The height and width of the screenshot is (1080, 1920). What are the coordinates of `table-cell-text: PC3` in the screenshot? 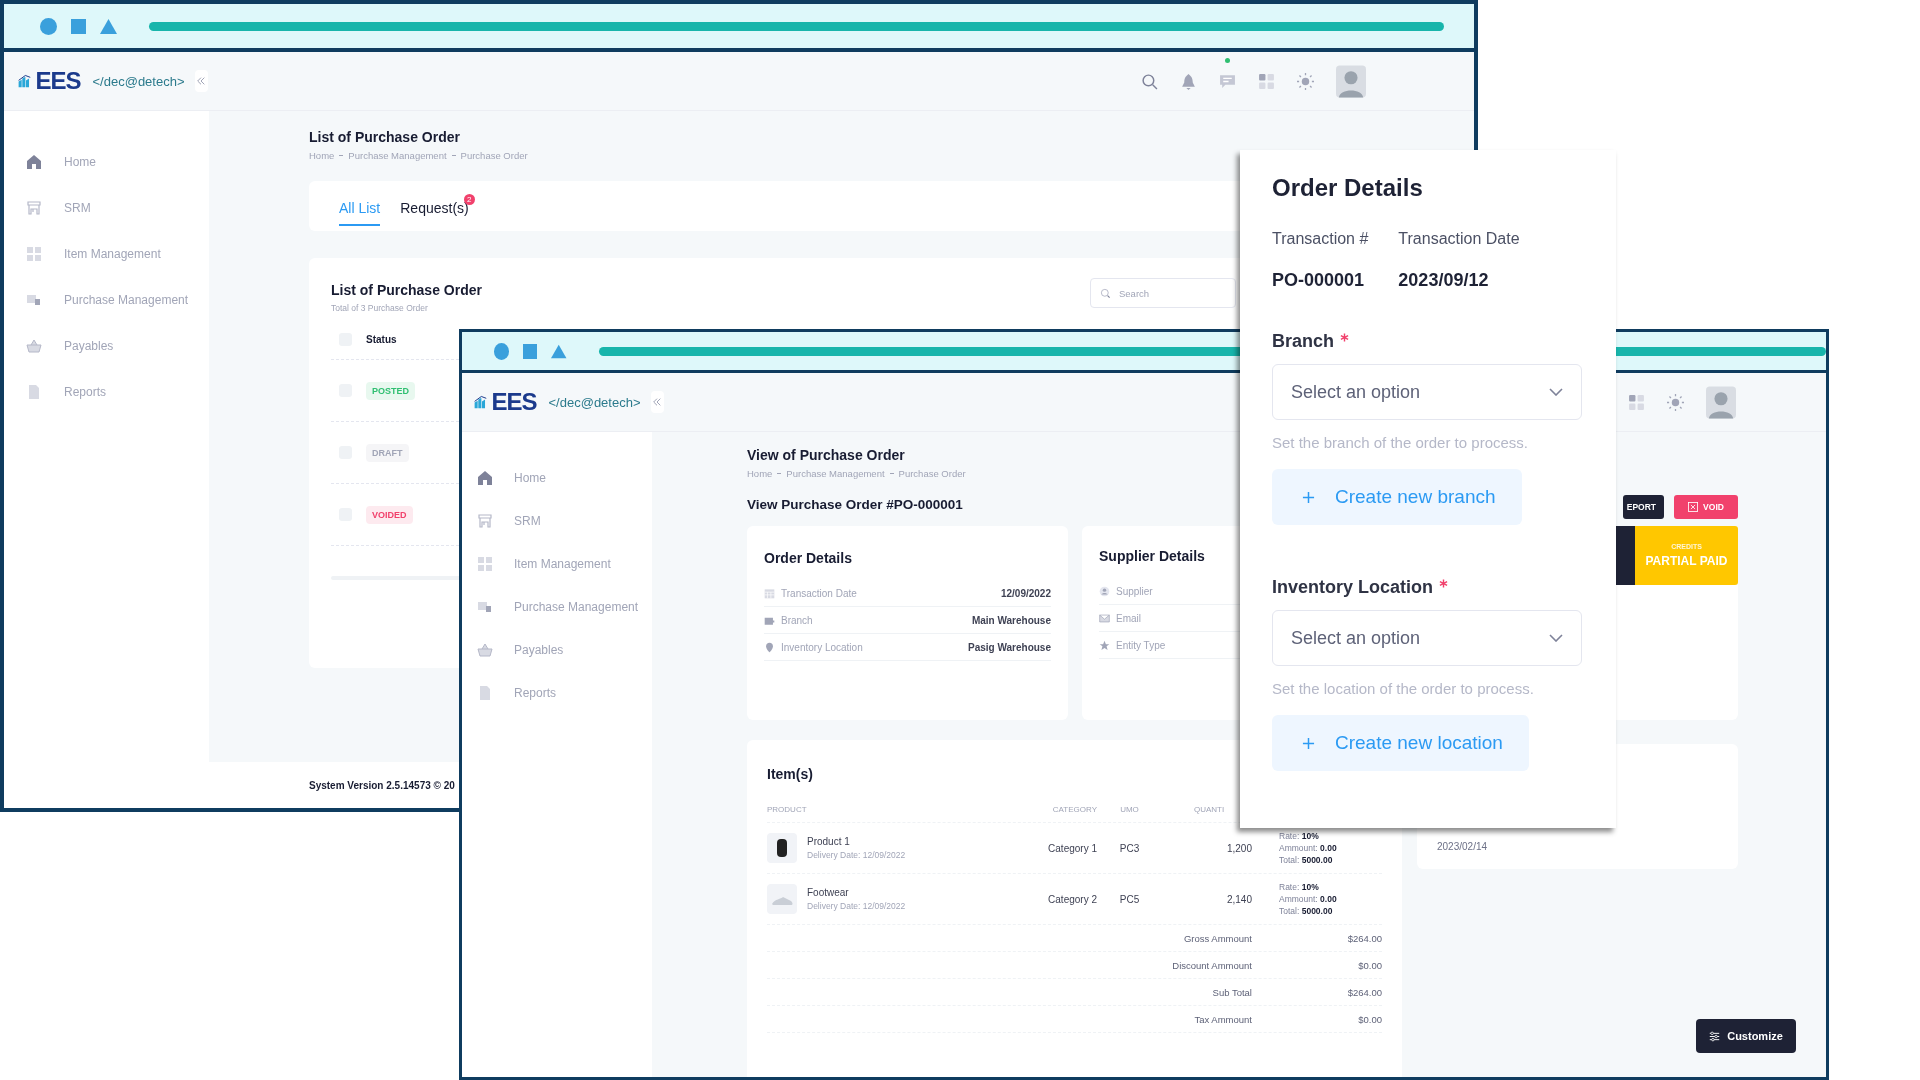 It's located at (1129, 848).